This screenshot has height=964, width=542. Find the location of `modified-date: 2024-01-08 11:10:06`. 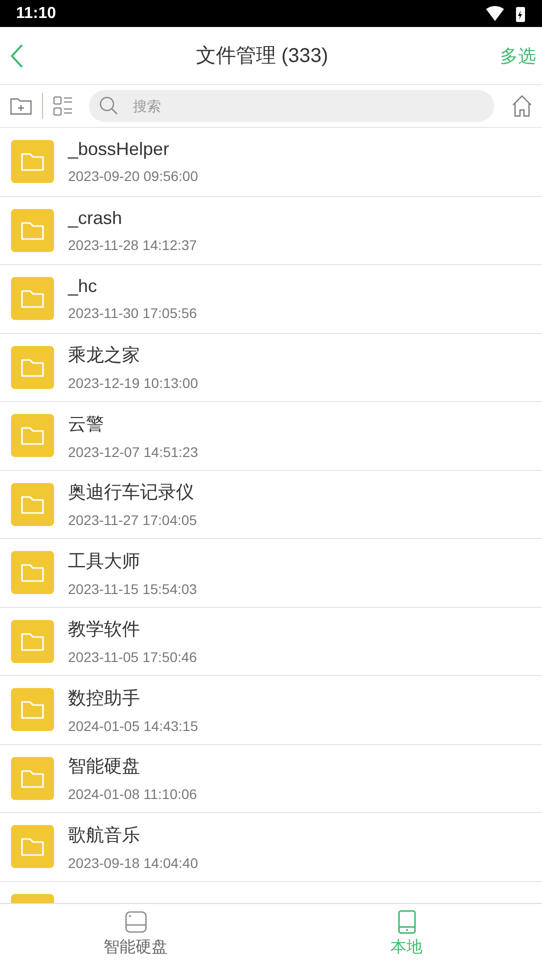

modified-date: 2024-01-08 11:10:06 is located at coordinates (132, 794).